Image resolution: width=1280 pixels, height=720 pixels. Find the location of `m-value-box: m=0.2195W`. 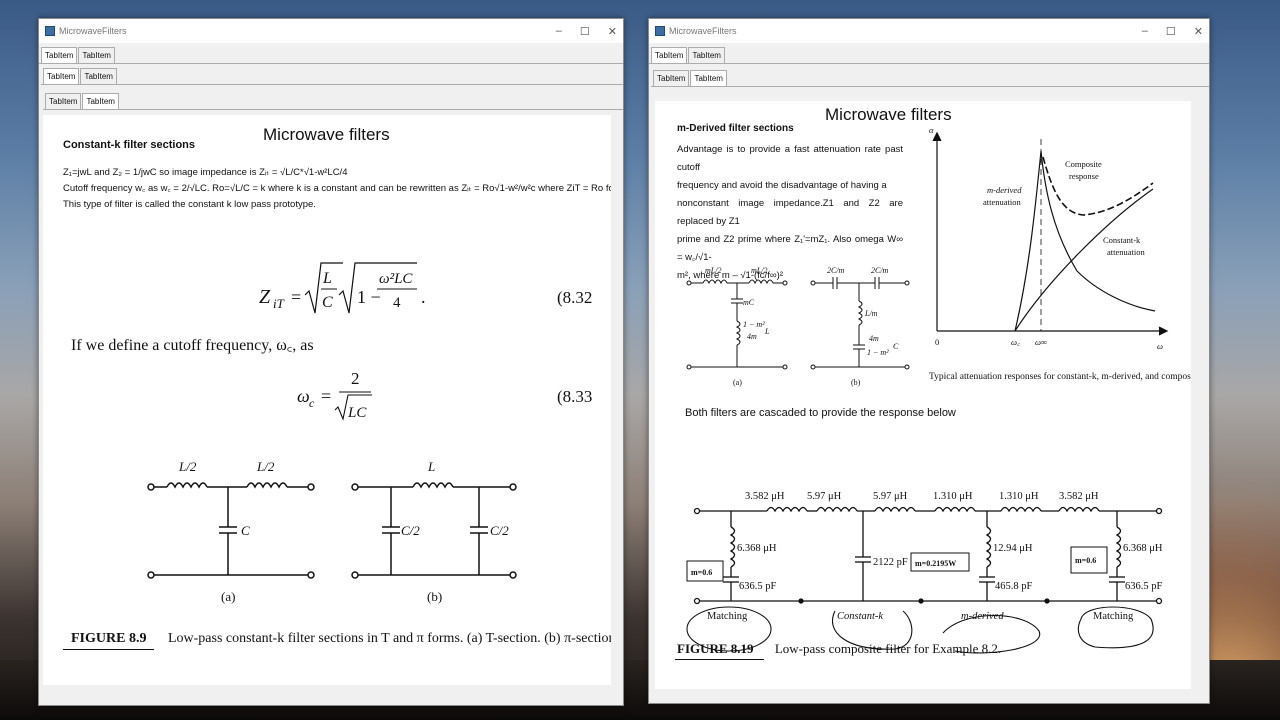

m-value-box: m=0.2195W is located at coordinates (935, 563).